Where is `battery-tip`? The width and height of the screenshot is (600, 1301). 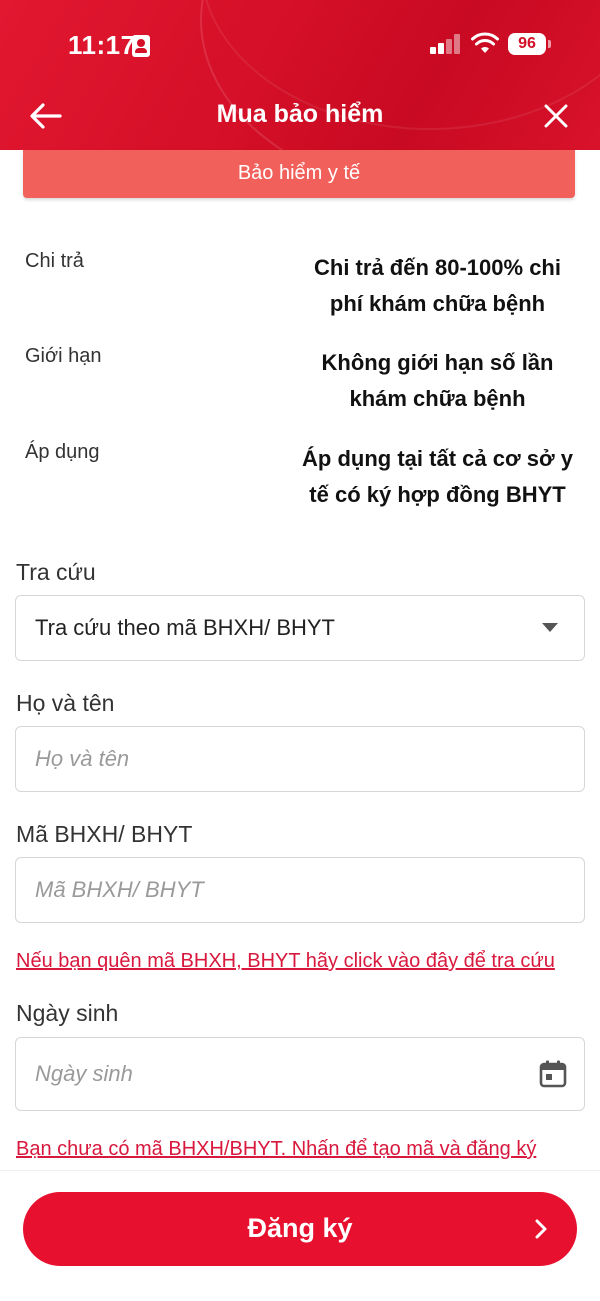 battery-tip is located at coordinates (549, 44).